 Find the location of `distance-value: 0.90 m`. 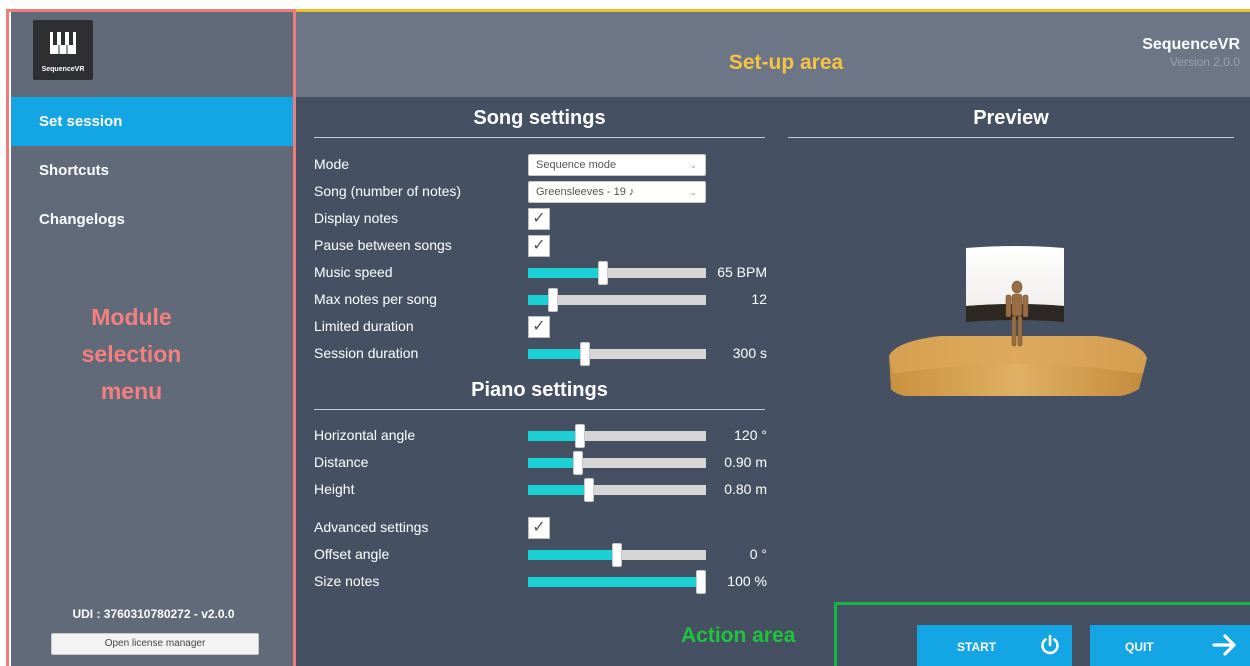

distance-value: 0.90 m is located at coordinates (745, 462).